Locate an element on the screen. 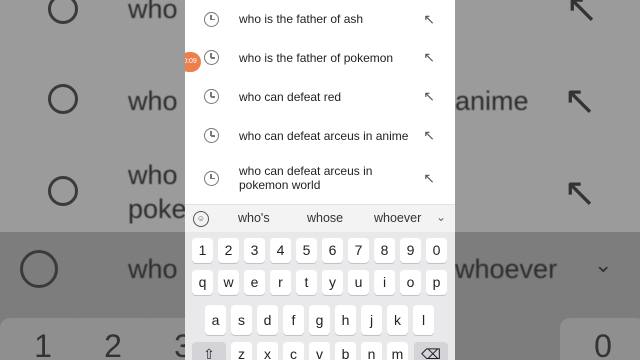 The image size is (640, 360). key-7: 7 is located at coordinates (358, 250).